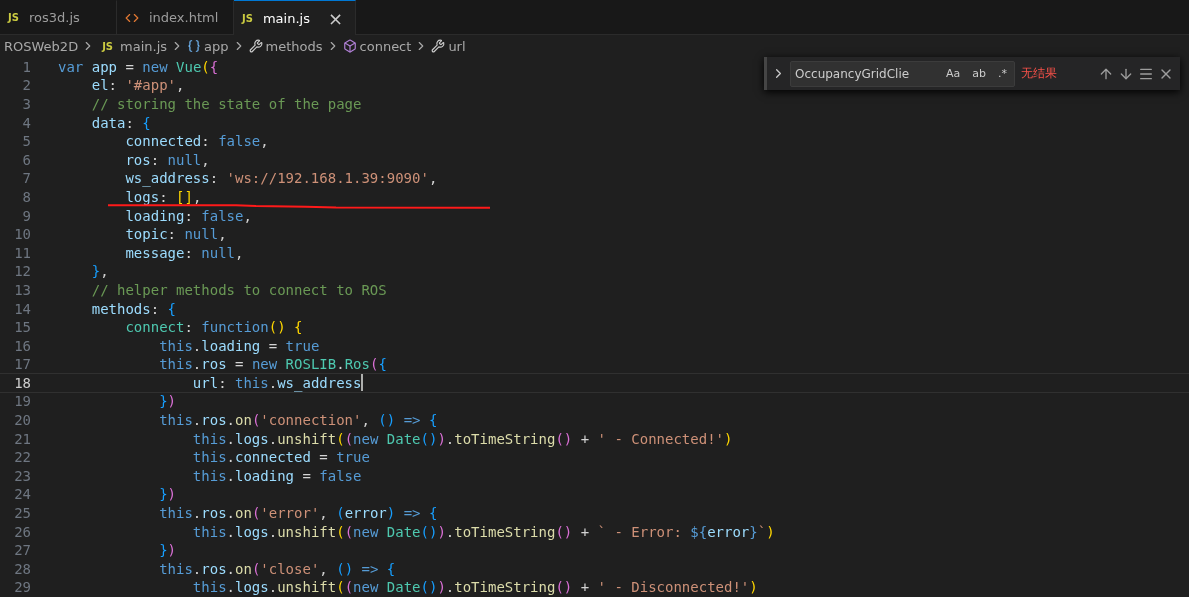 The height and width of the screenshot is (597, 1189). I want to click on line-number: 8, so click(26, 197).